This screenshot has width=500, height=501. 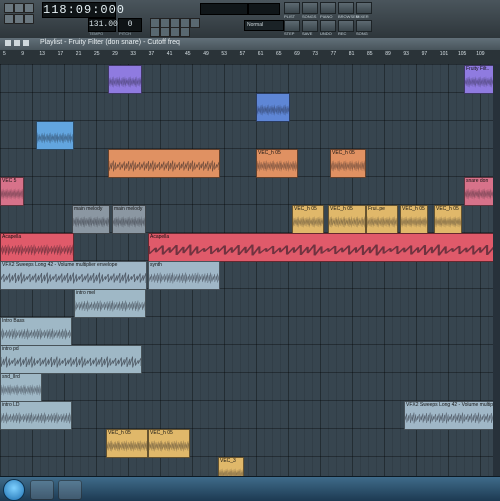 What do you see at coordinates (478, 69) in the screenshot?
I see `clip-label: Fruity Filt..` at bounding box center [478, 69].